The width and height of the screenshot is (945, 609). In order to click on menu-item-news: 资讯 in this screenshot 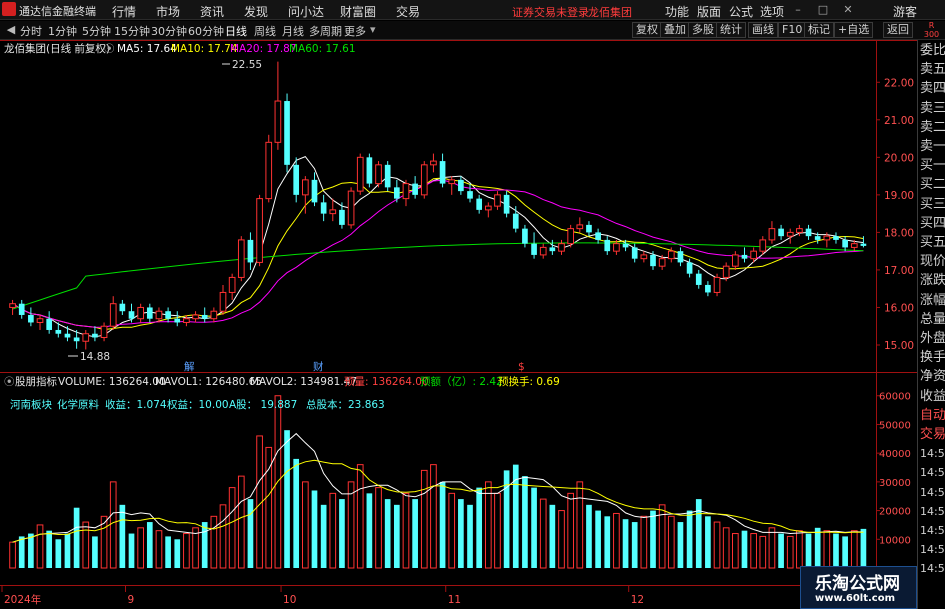, I will do `click(212, 11)`.